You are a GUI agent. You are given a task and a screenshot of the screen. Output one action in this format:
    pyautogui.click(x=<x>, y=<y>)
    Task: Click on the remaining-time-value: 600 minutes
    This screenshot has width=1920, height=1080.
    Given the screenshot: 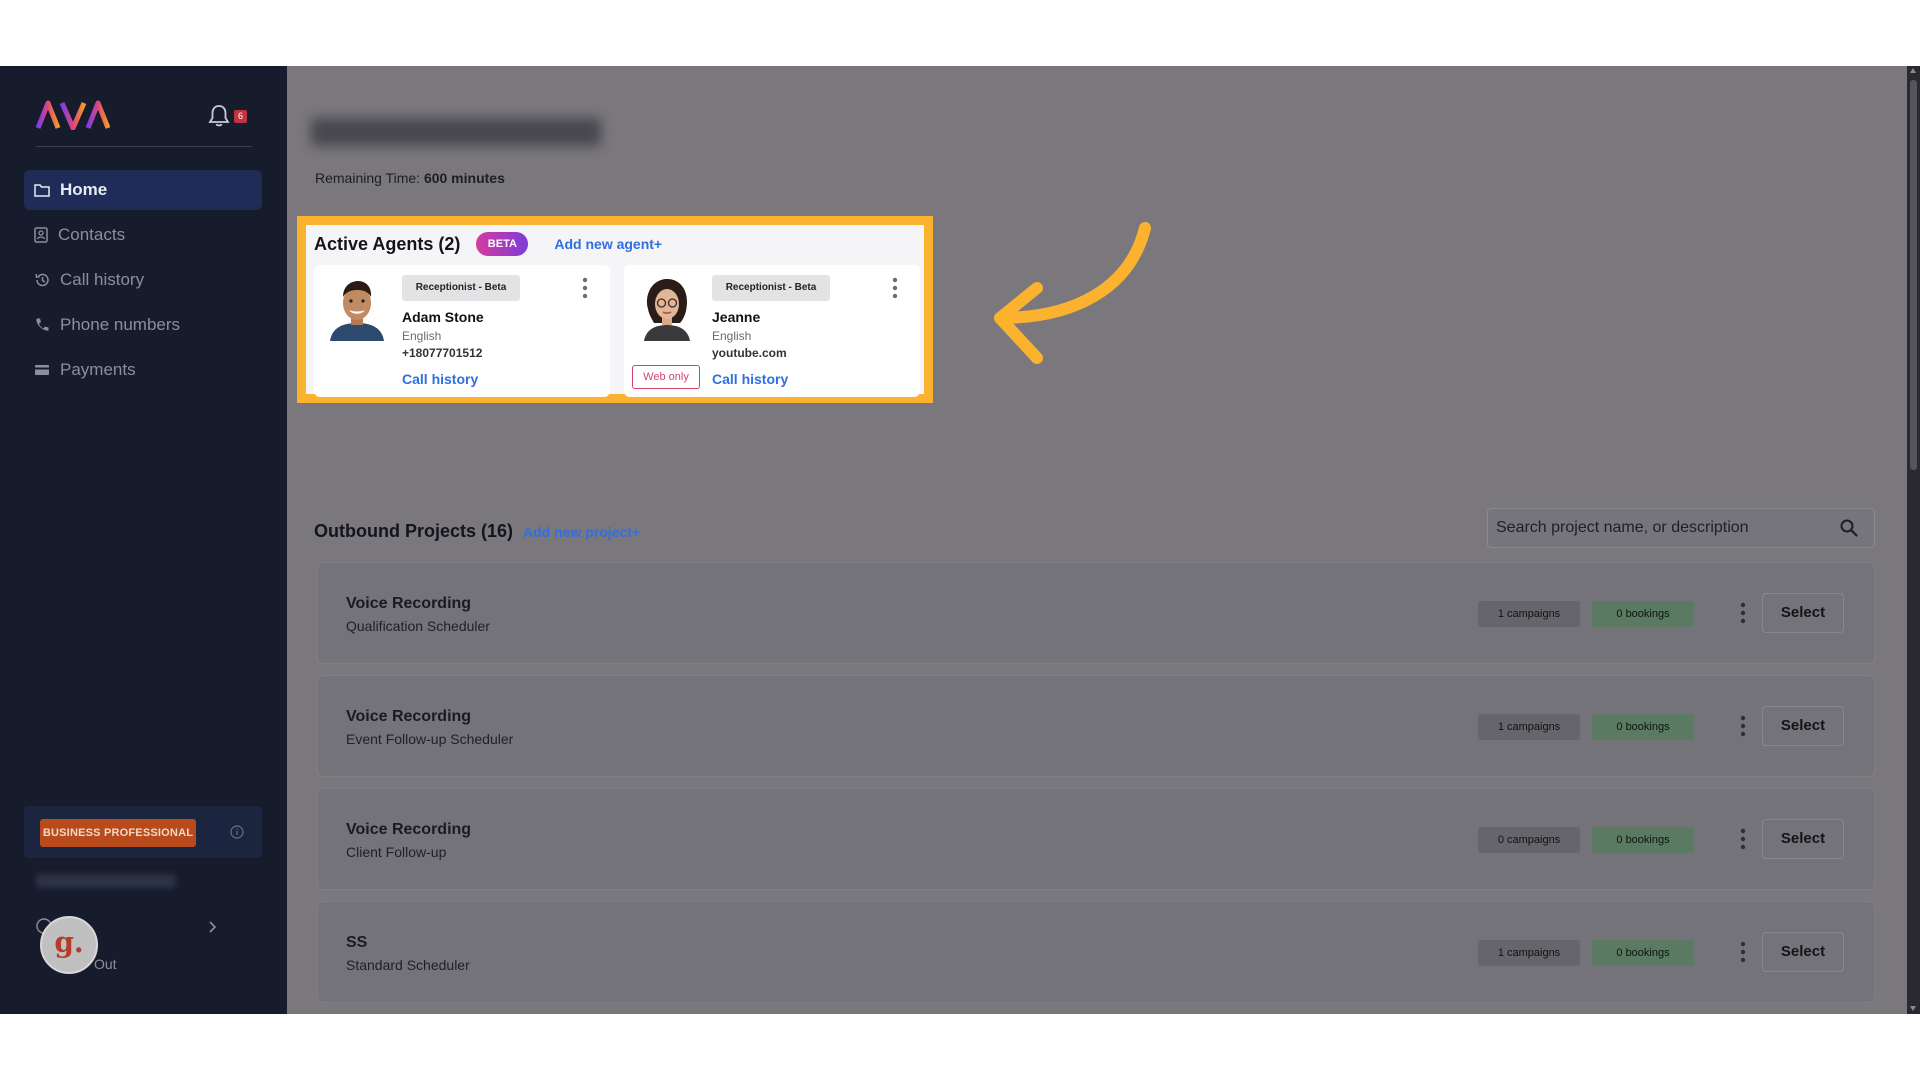 What is the action you would take?
    pyautogui.click(x=464, y=178)
    